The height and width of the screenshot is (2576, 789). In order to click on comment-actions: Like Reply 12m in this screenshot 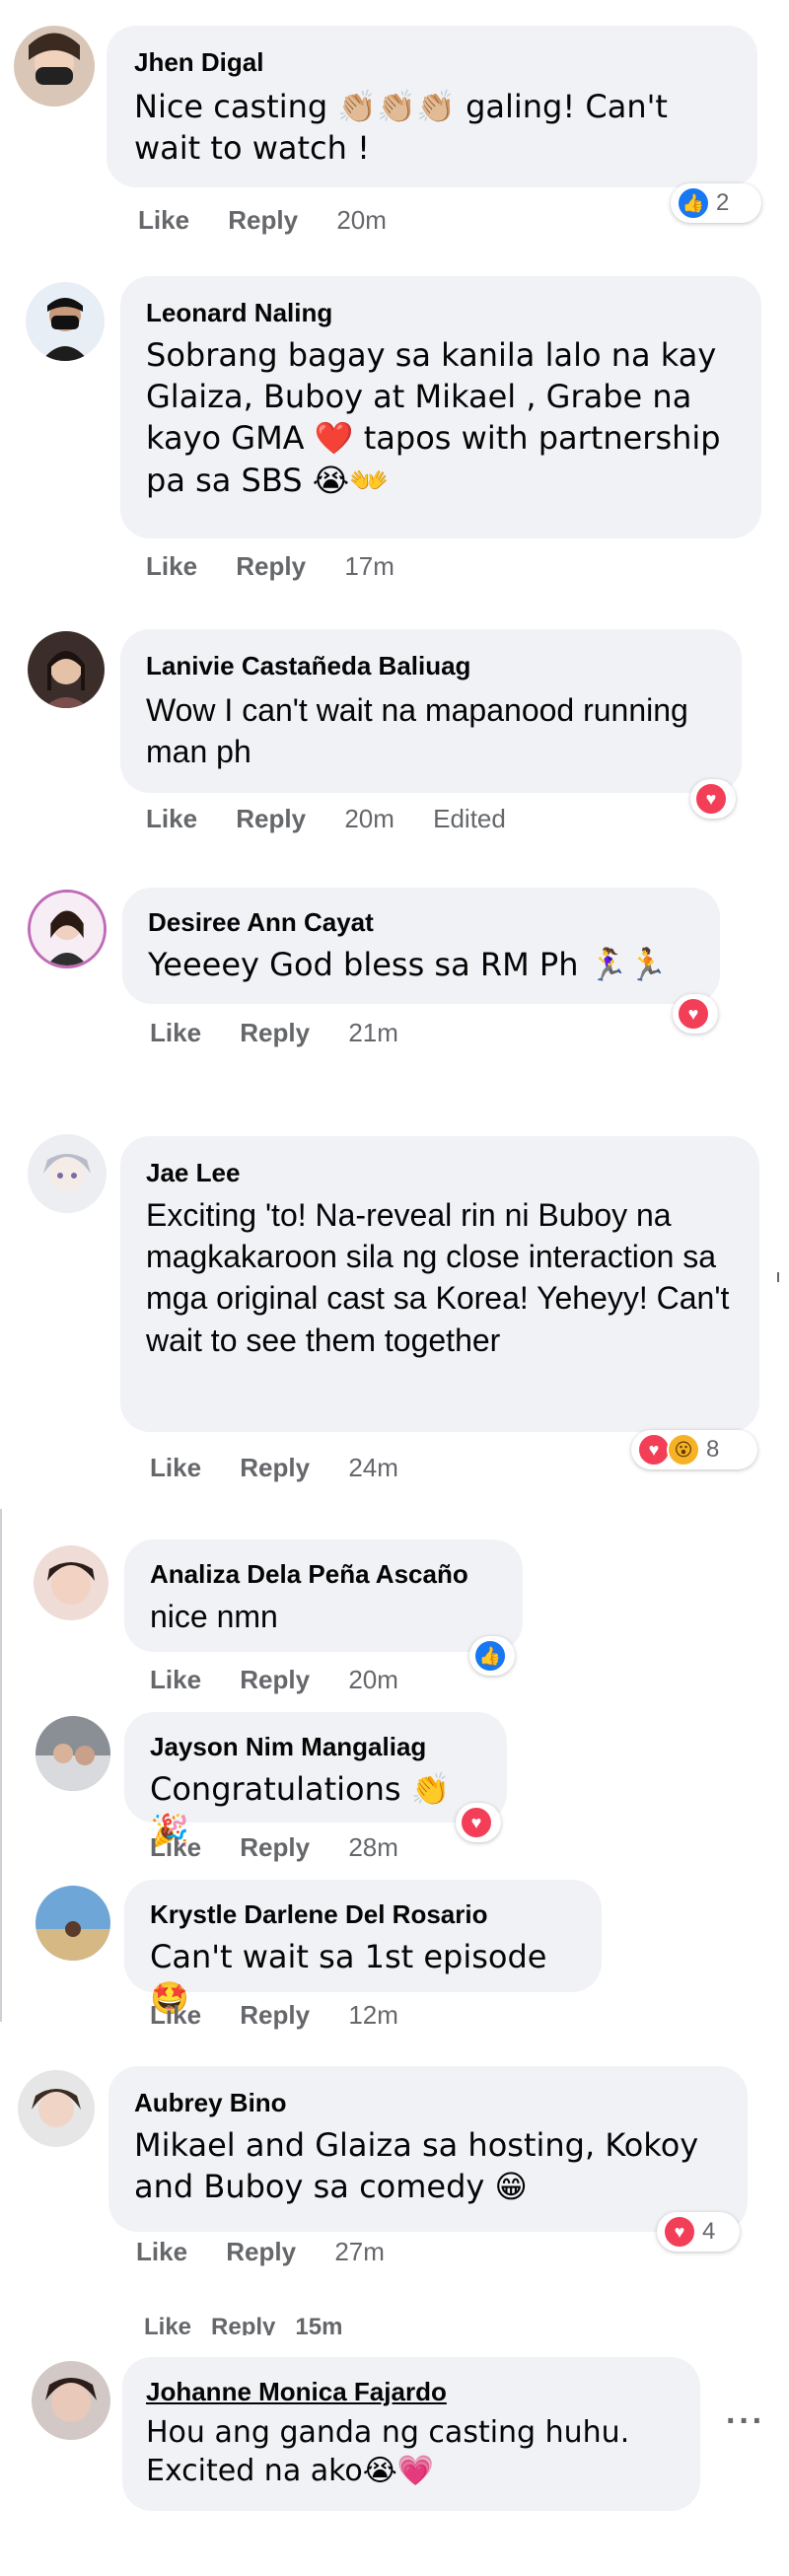, I will do `click(274, 2015)`.